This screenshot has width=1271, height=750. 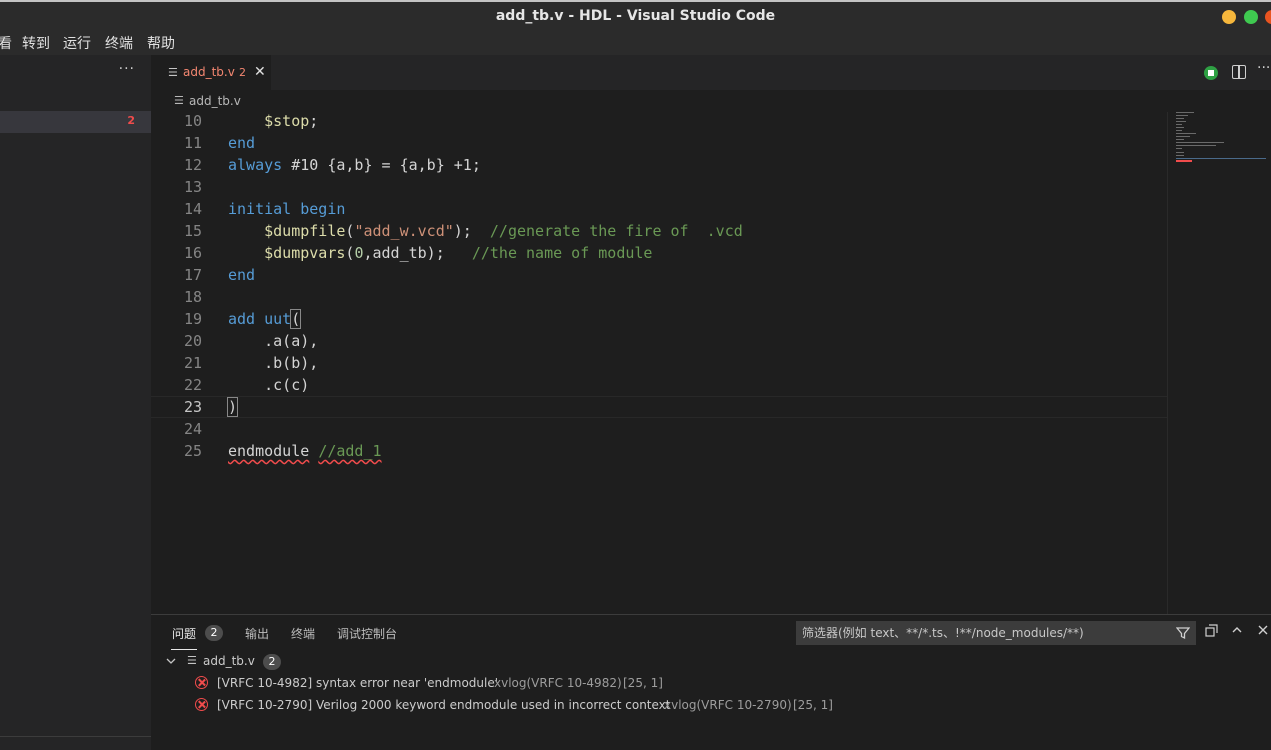 What do you see at coordinates (659, 319) in the screenshot?
I see `code-line: 19 add uut(` at bounding box center [659, 319].